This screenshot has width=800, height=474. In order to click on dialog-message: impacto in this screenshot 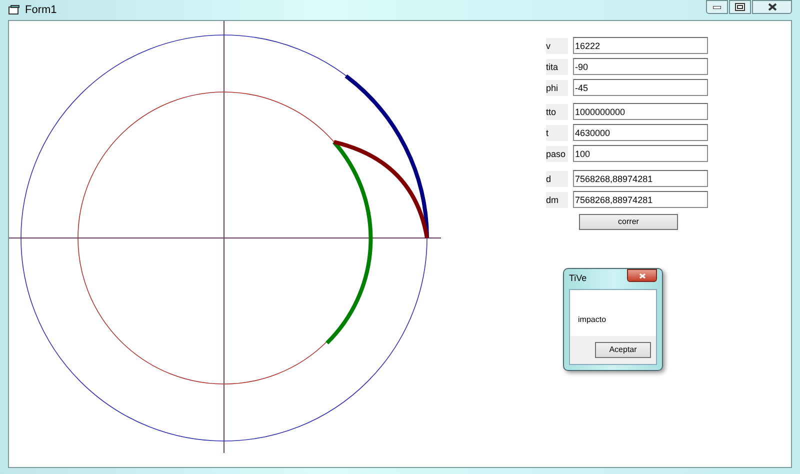, I will do `click(592, 319)`.